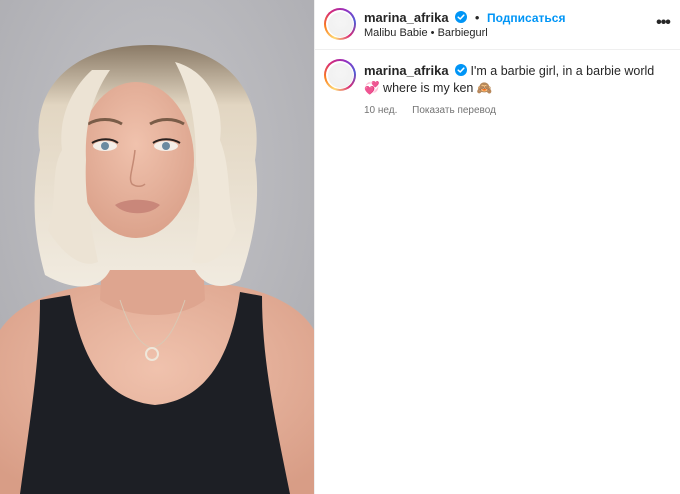  I want to click on header-subtitle: Malibu Babie • Barbiegurl, so click(426, 33).